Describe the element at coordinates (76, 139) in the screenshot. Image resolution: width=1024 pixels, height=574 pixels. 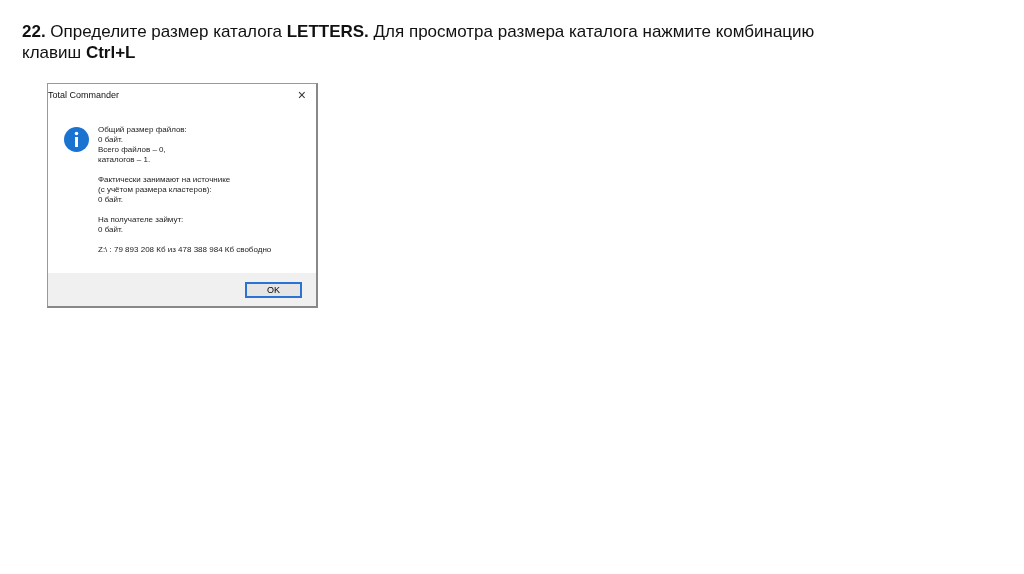
I see `info-icon` at that location.